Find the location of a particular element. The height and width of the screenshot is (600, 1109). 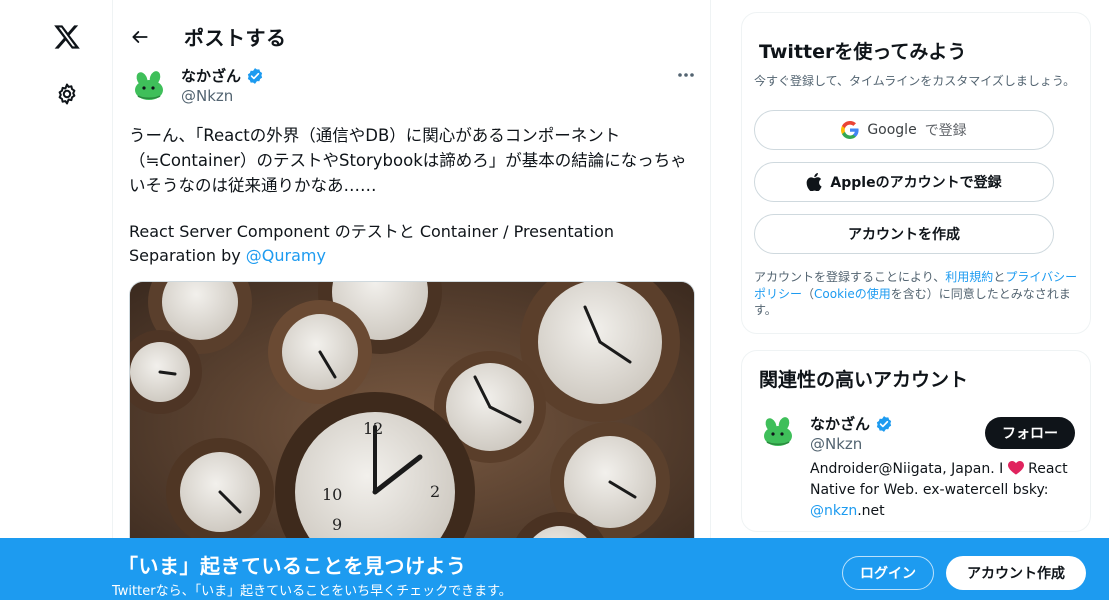

cookie-use-link: Cookieの使用 is located at coordinates (852, 294).